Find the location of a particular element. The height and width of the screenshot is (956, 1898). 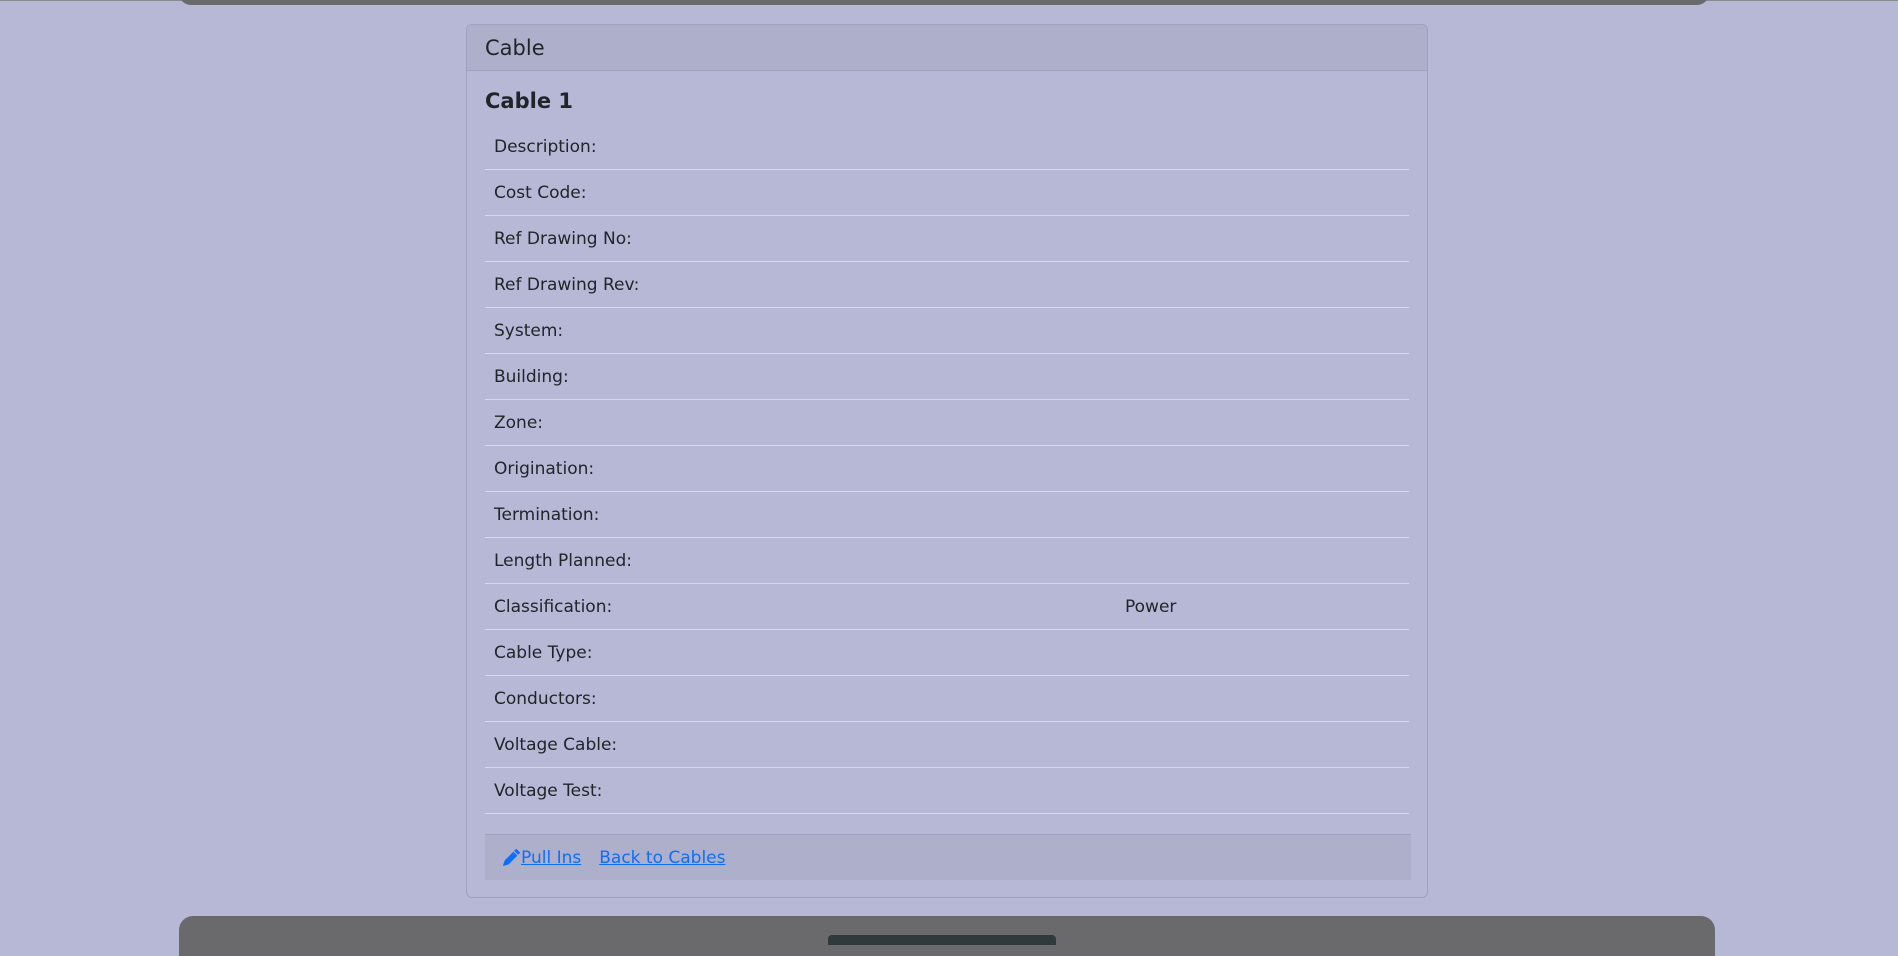

field-label: Origination: is located at coordinates (544, 468).